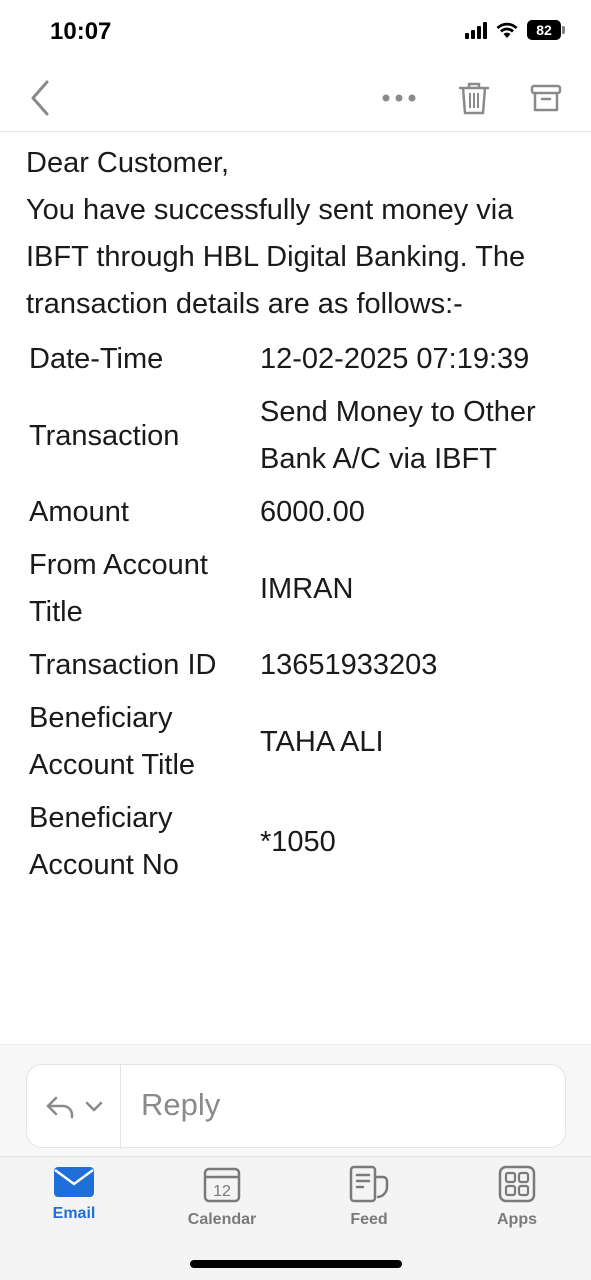  I want to click on apps-grid-icon, so click(517, 1184).